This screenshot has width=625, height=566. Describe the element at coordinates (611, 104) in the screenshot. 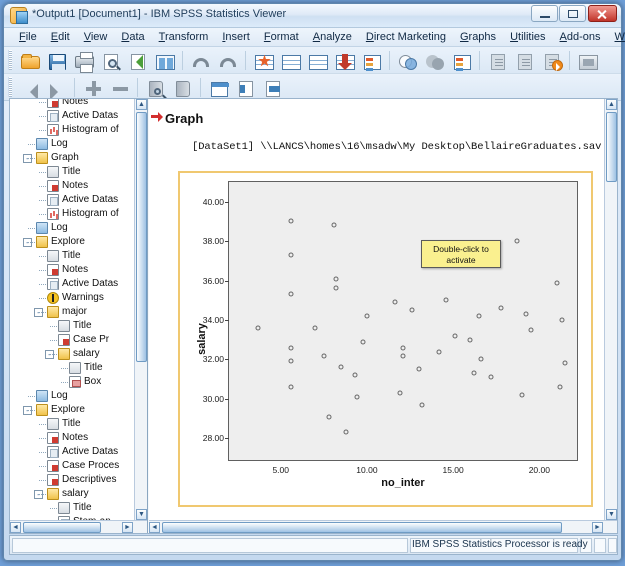

I see `output-scroll-up-button: ▲` at that location.